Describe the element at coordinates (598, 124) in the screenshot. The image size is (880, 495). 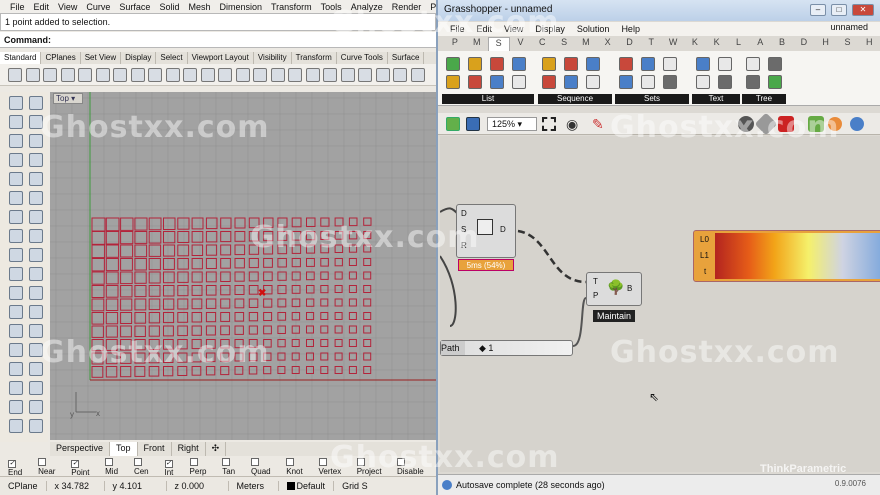
I see `sketch-icon: ✎` at that location.